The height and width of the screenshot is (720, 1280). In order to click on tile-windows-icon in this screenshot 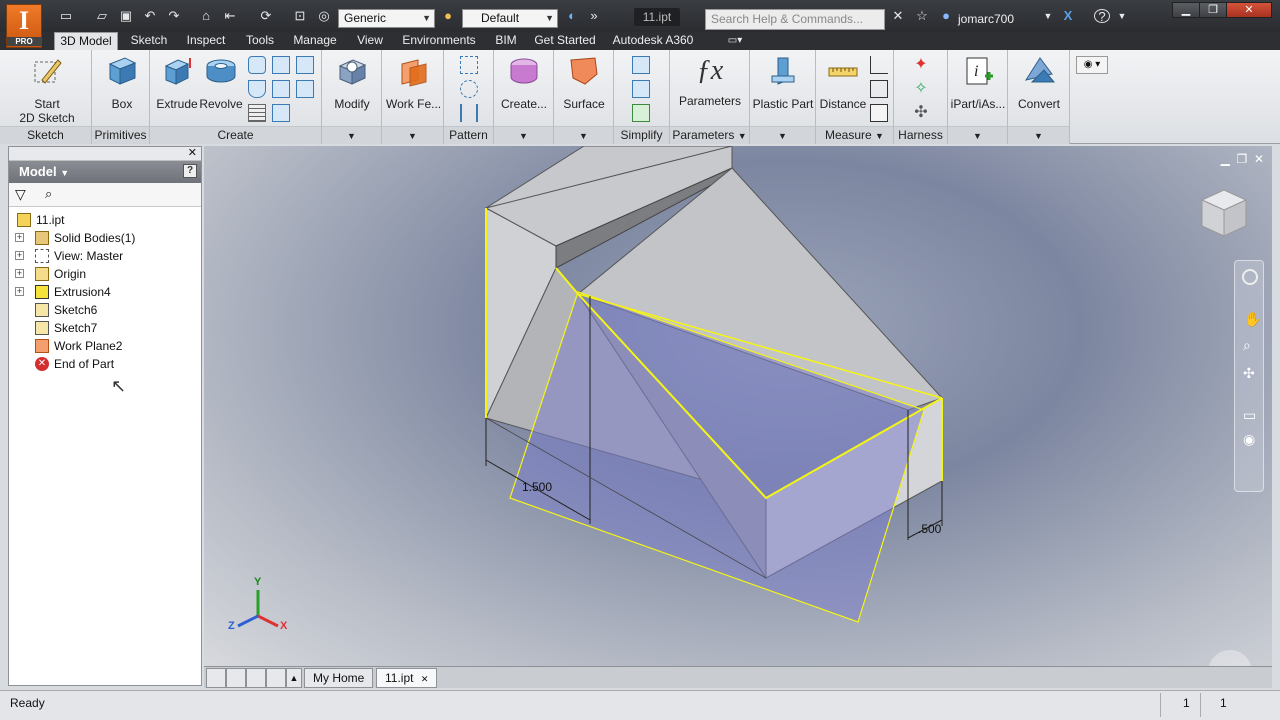, I will do `click(236, 678)`.